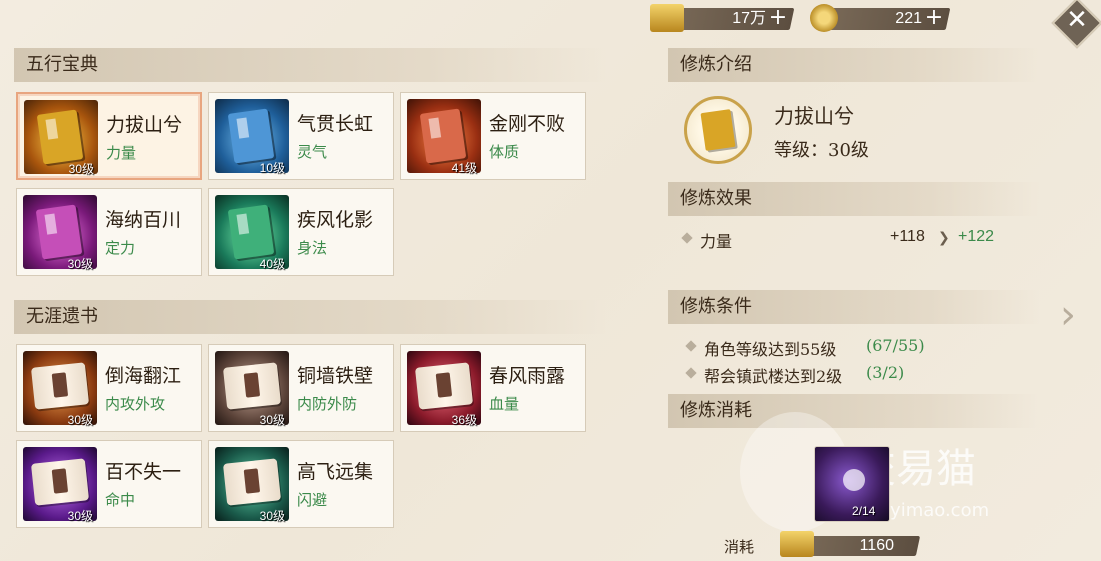 This screenshot has width=1101, height=561. What do you see at coordinates (718, 130) in the screenshot?
I see `selected-book-icon` at bounding box center [718, 130].